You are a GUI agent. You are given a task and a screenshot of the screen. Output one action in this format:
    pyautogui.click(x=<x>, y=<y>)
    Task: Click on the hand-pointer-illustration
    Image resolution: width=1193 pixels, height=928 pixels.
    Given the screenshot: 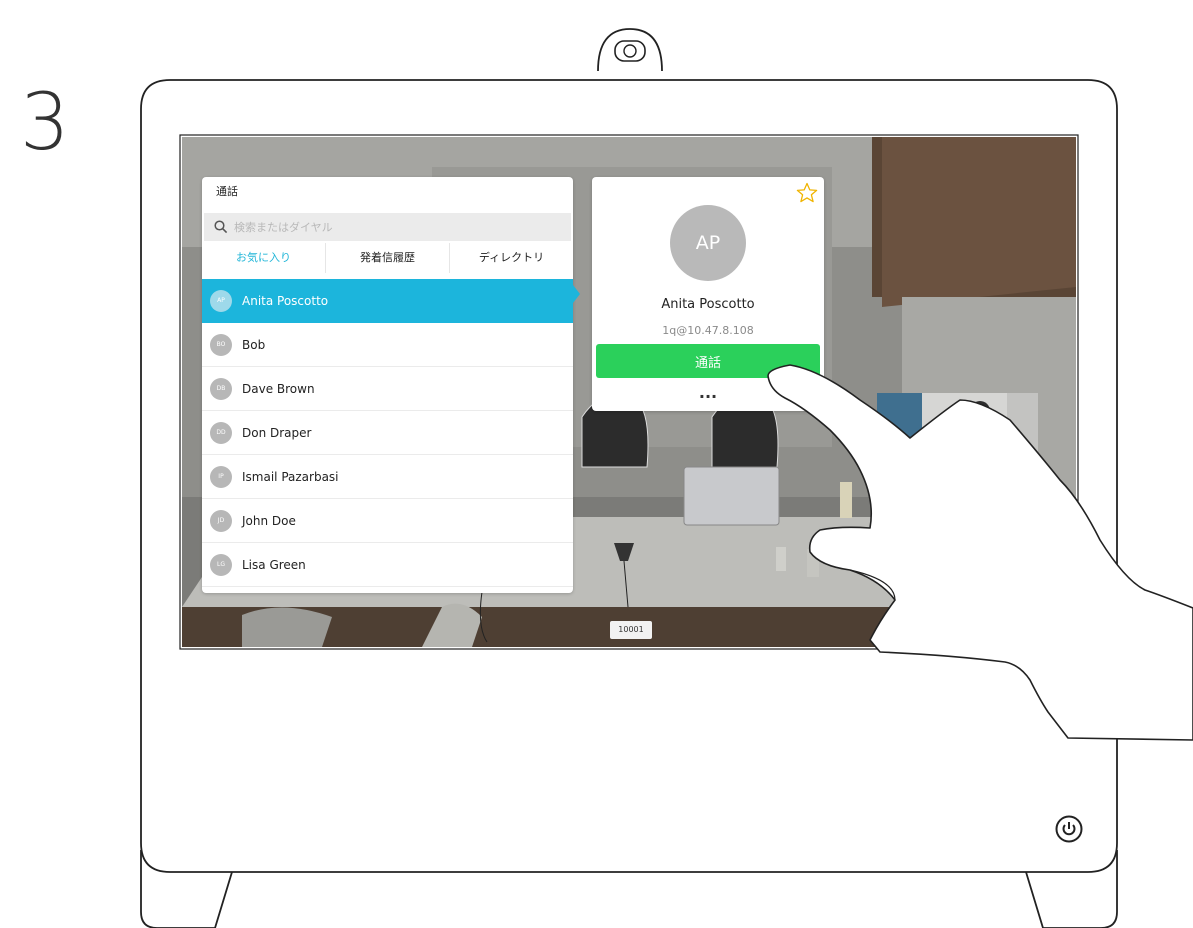 What is the action you would take?
    pyautogui.click(x=980, y=552)
    